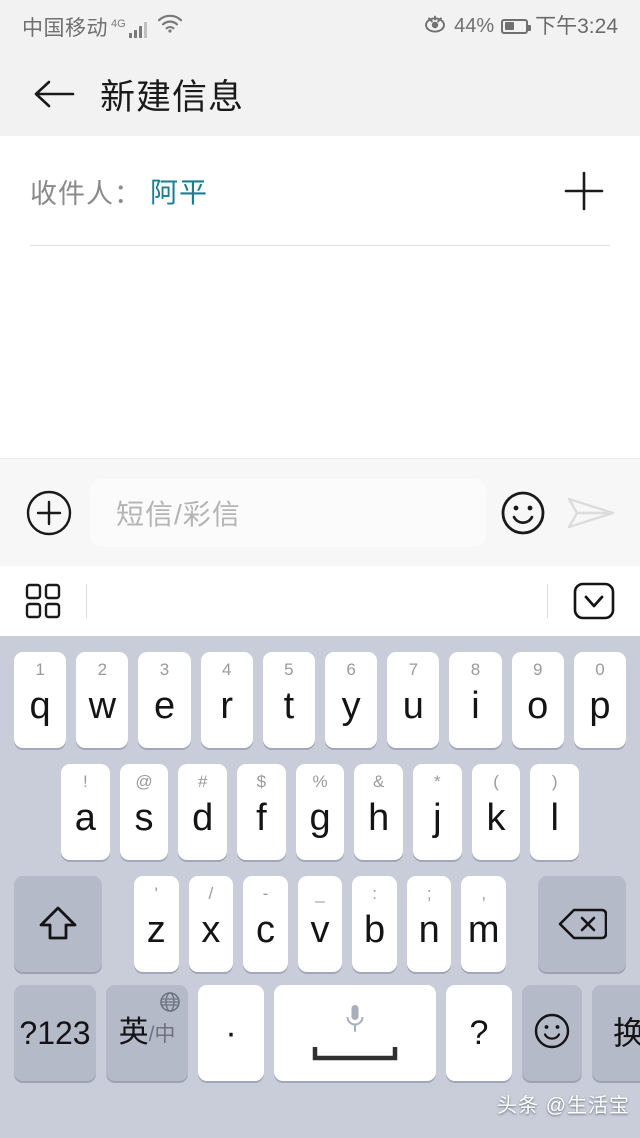 The width and height of the screenshot is (640, 1138). Describe the element at coordinates (355, 1021) in the screenshot. I see `microphone-icon` at that location.